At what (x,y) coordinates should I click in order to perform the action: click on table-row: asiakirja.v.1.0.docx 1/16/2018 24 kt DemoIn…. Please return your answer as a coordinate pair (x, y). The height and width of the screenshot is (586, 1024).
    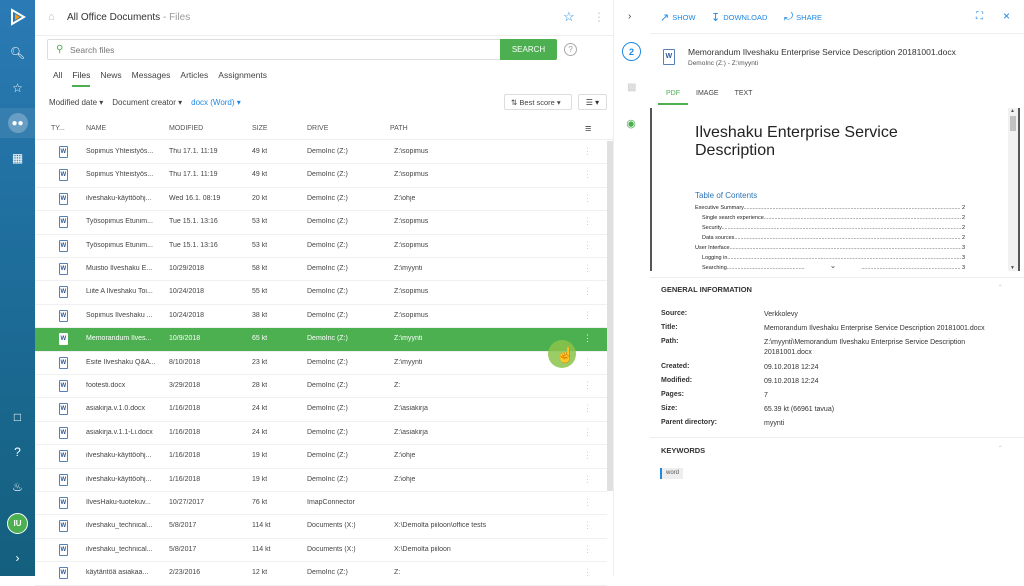
    Looking at the image, I should click on (321, 410).